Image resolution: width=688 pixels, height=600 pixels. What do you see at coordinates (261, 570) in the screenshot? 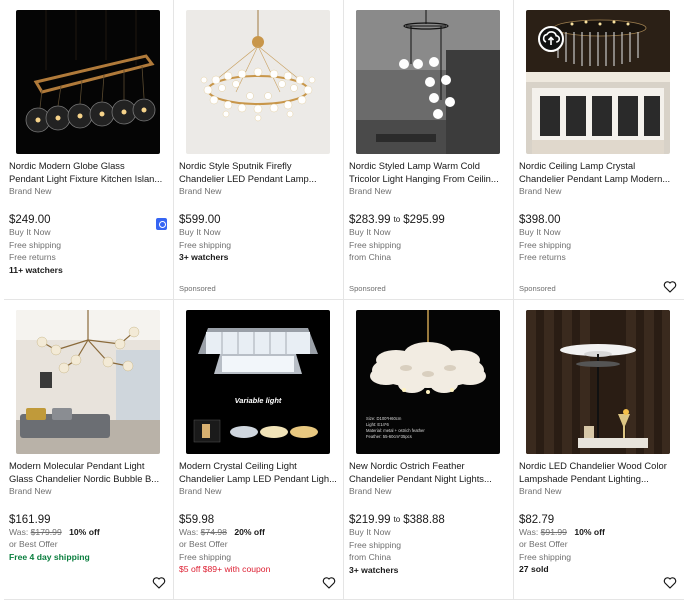
I see `coupon-label: $5 off $89+ with coupon` at bounding box center [261, 570].